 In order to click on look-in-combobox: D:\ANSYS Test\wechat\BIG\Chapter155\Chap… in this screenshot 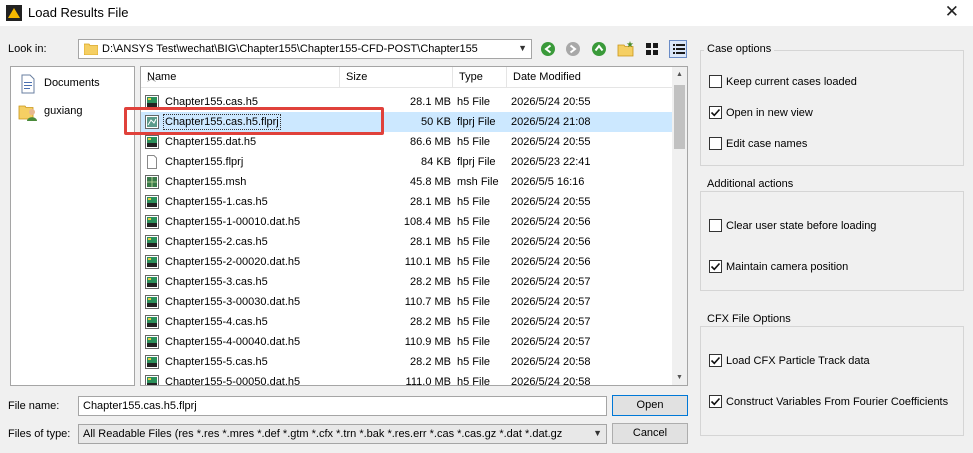, I will do `click(305, 49)`.